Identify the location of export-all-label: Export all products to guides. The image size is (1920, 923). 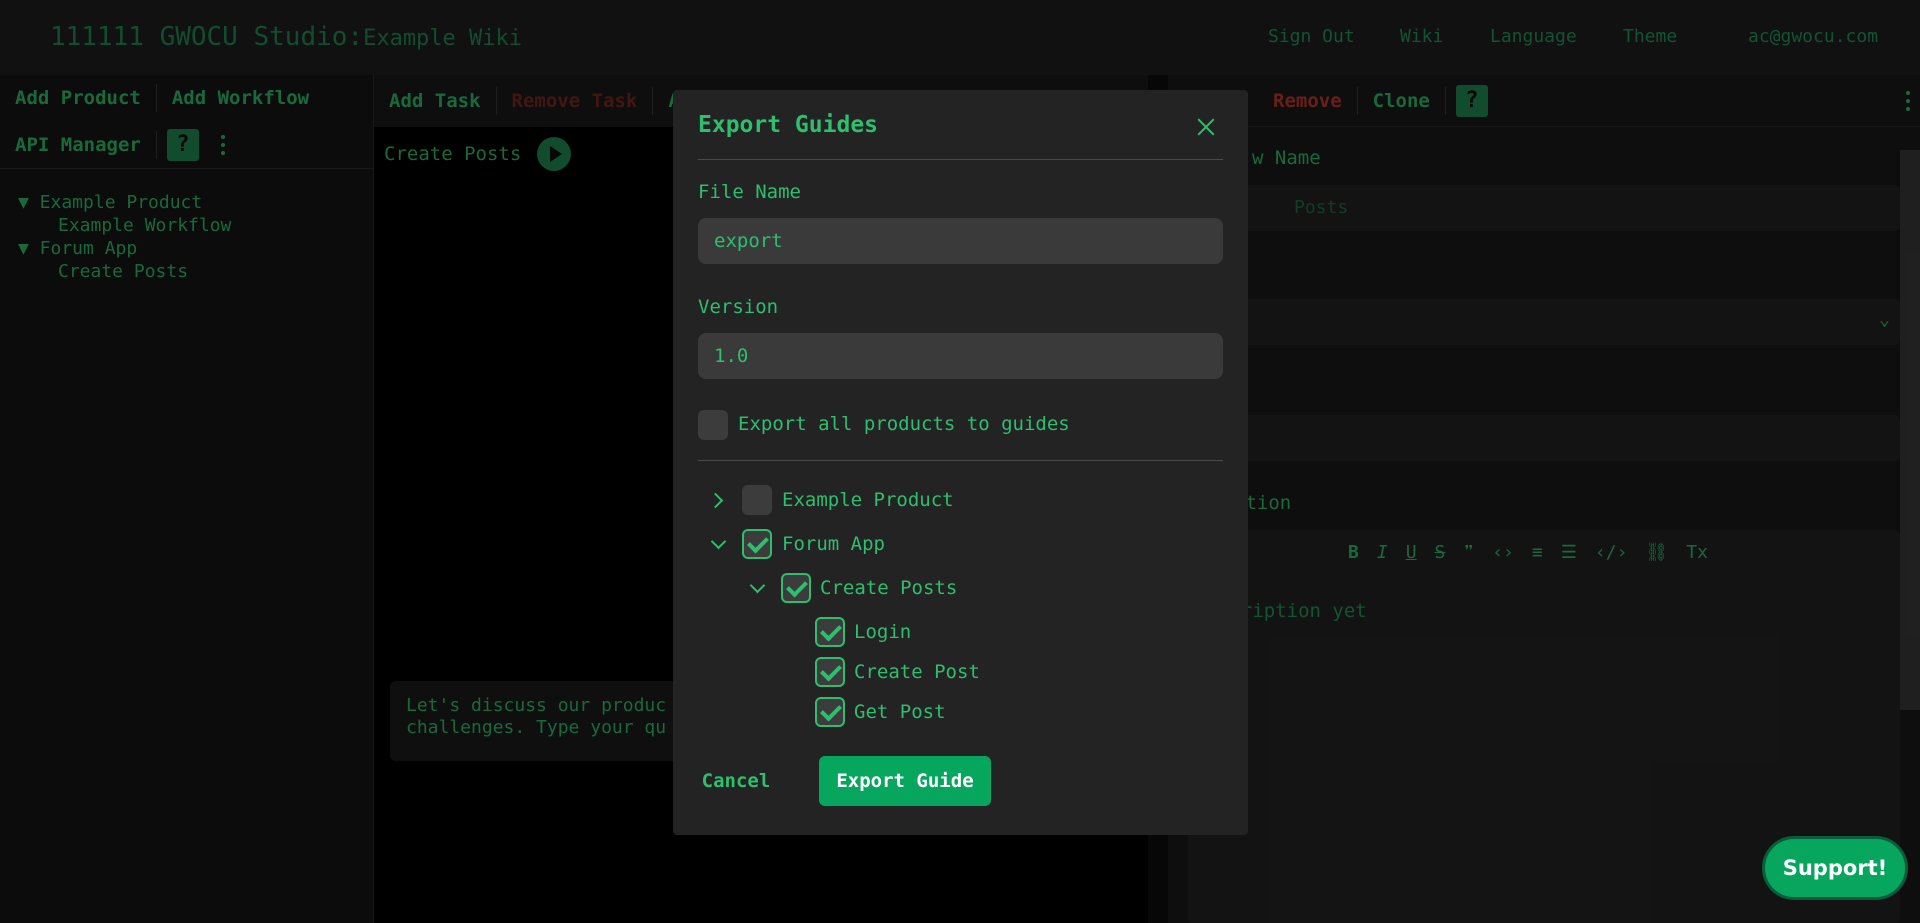
(904, 424).